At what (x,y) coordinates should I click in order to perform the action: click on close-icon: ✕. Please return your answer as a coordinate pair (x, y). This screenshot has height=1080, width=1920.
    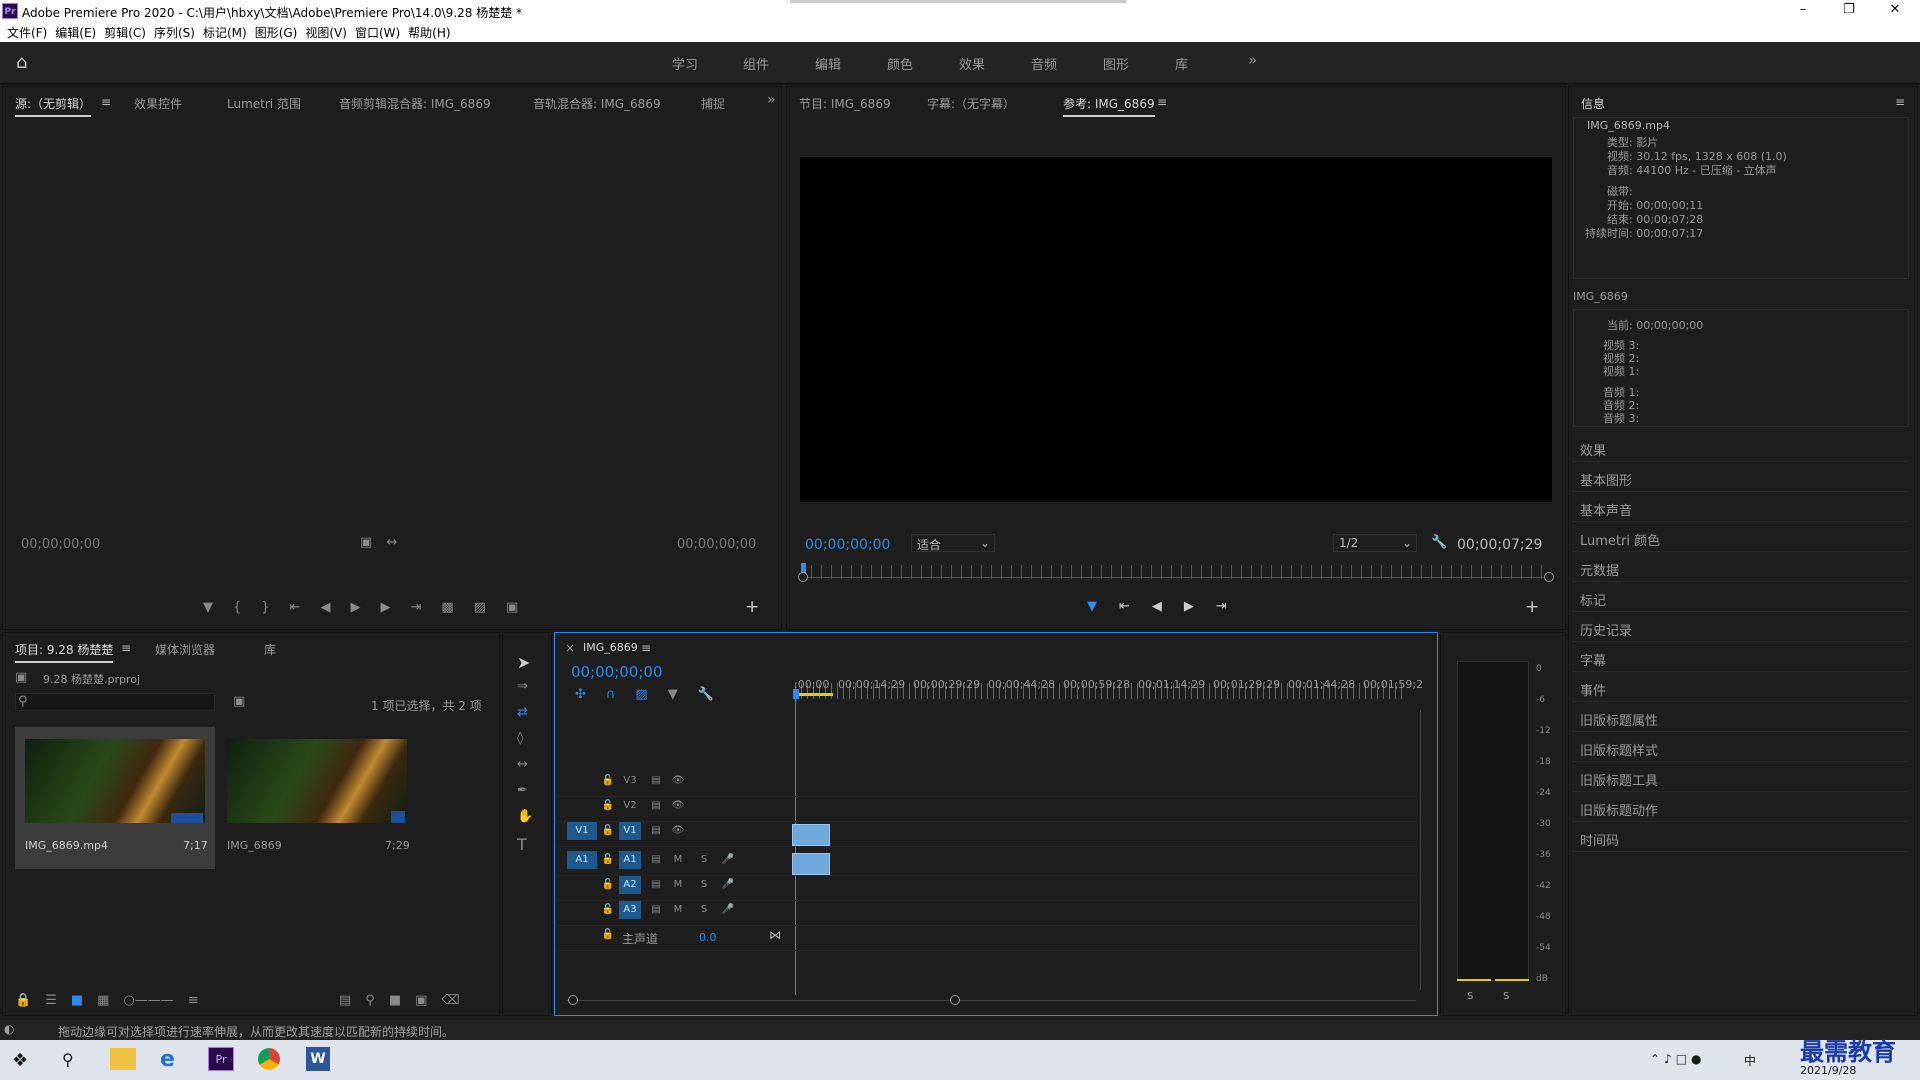
    Looking at the image, I should click on (1895, 11).